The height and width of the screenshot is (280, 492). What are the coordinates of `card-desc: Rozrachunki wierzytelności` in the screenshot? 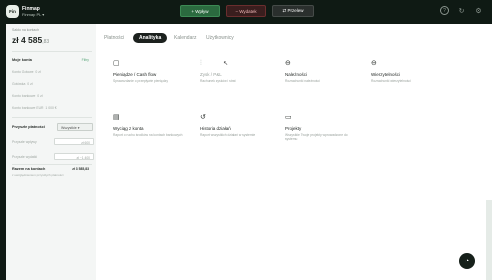 It's located at (391, 81).